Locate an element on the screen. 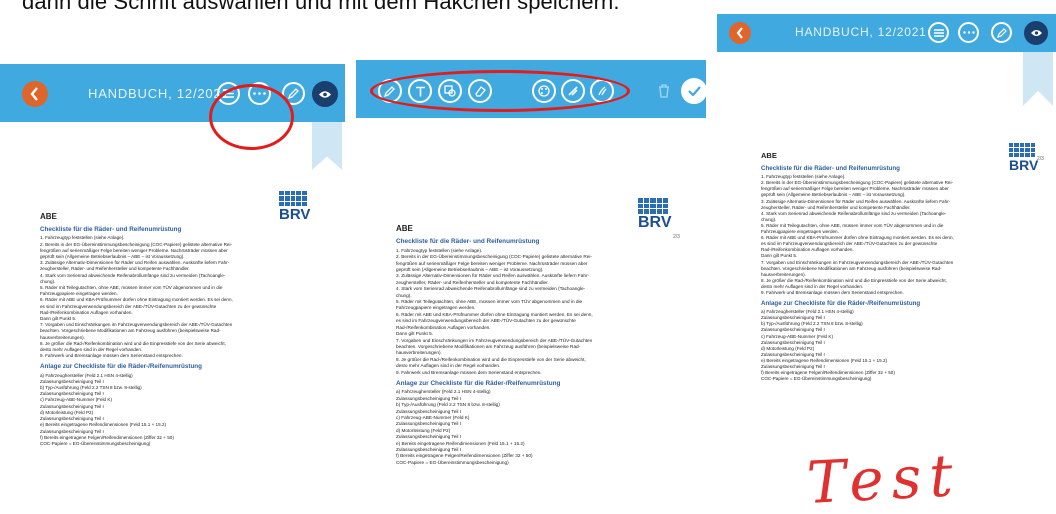  more-options-button is located at coordinates (968, 32).